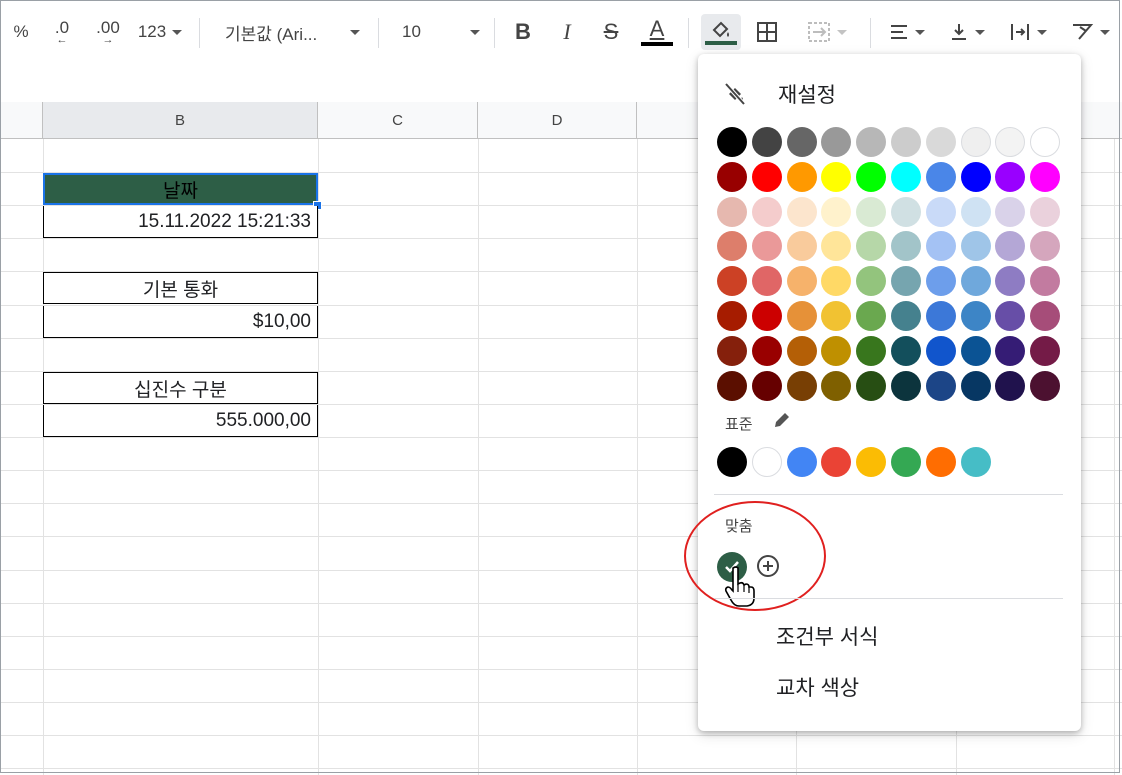  I want to click on fill-color-button, so click(721, 32).